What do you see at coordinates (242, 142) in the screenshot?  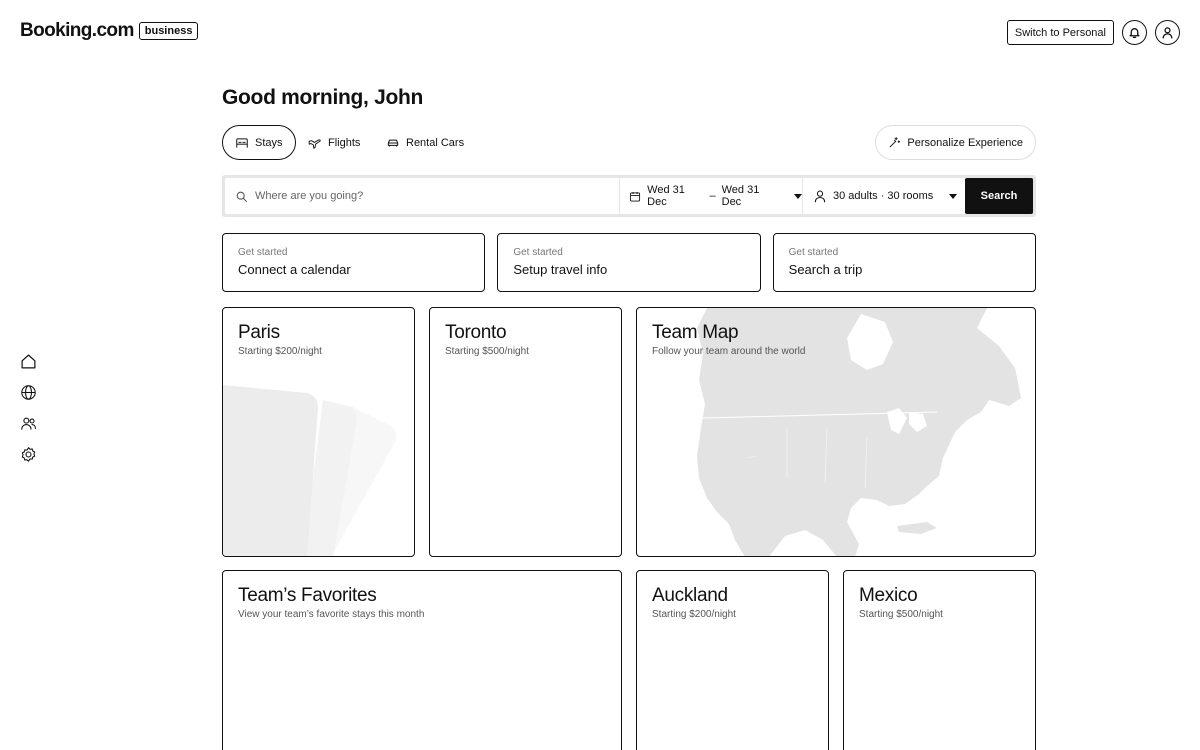 I see `bed-icon` at bounding box center [242, 142].